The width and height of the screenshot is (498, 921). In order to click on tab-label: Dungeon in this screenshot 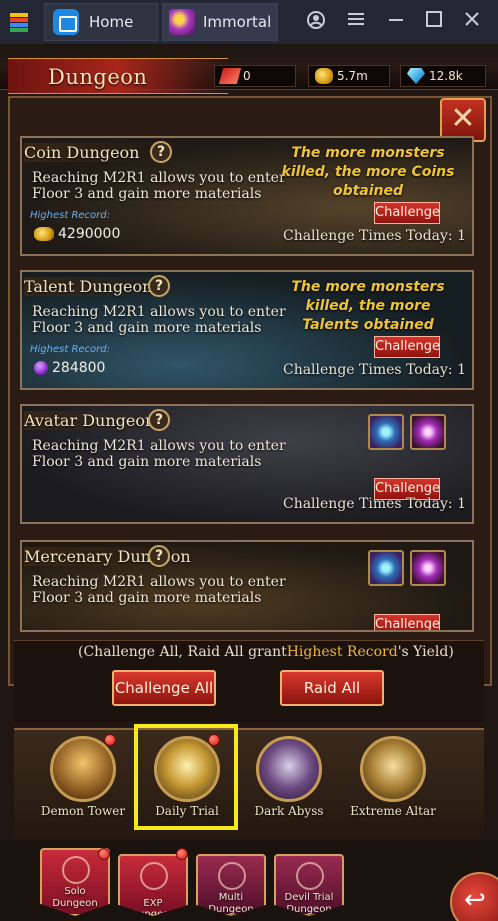, I will do `click(75, 903)`.